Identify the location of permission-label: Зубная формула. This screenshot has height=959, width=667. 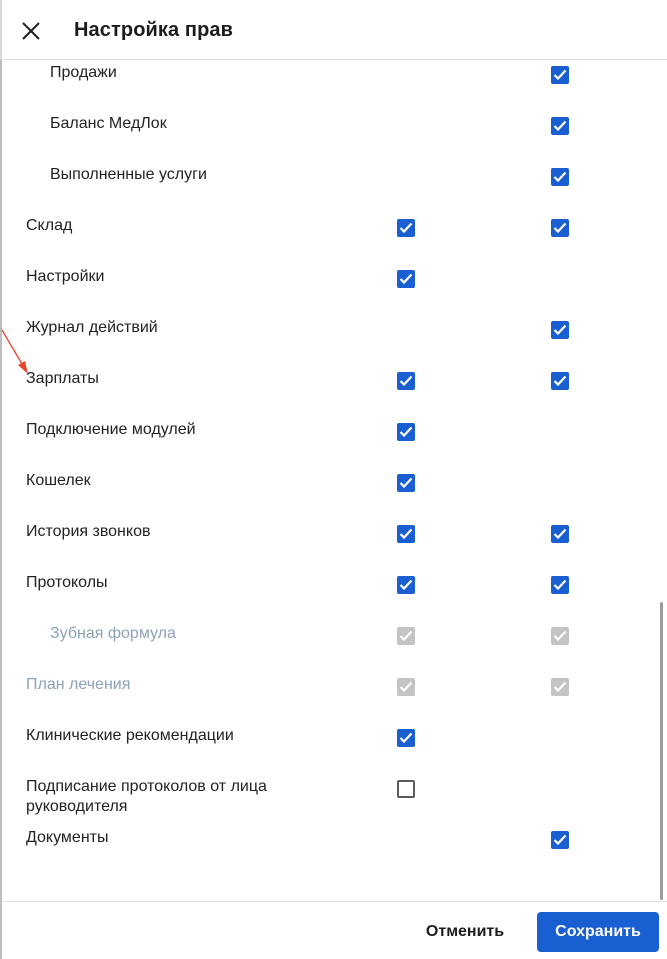
(113, 633).